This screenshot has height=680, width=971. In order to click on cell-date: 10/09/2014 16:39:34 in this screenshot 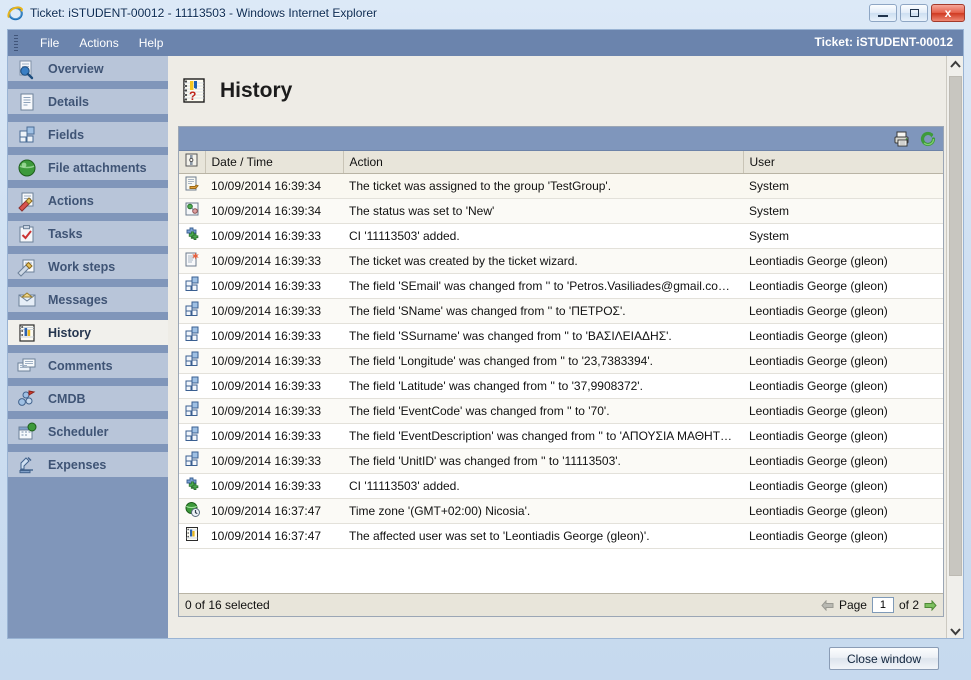, I will do `click(274, 186)`.